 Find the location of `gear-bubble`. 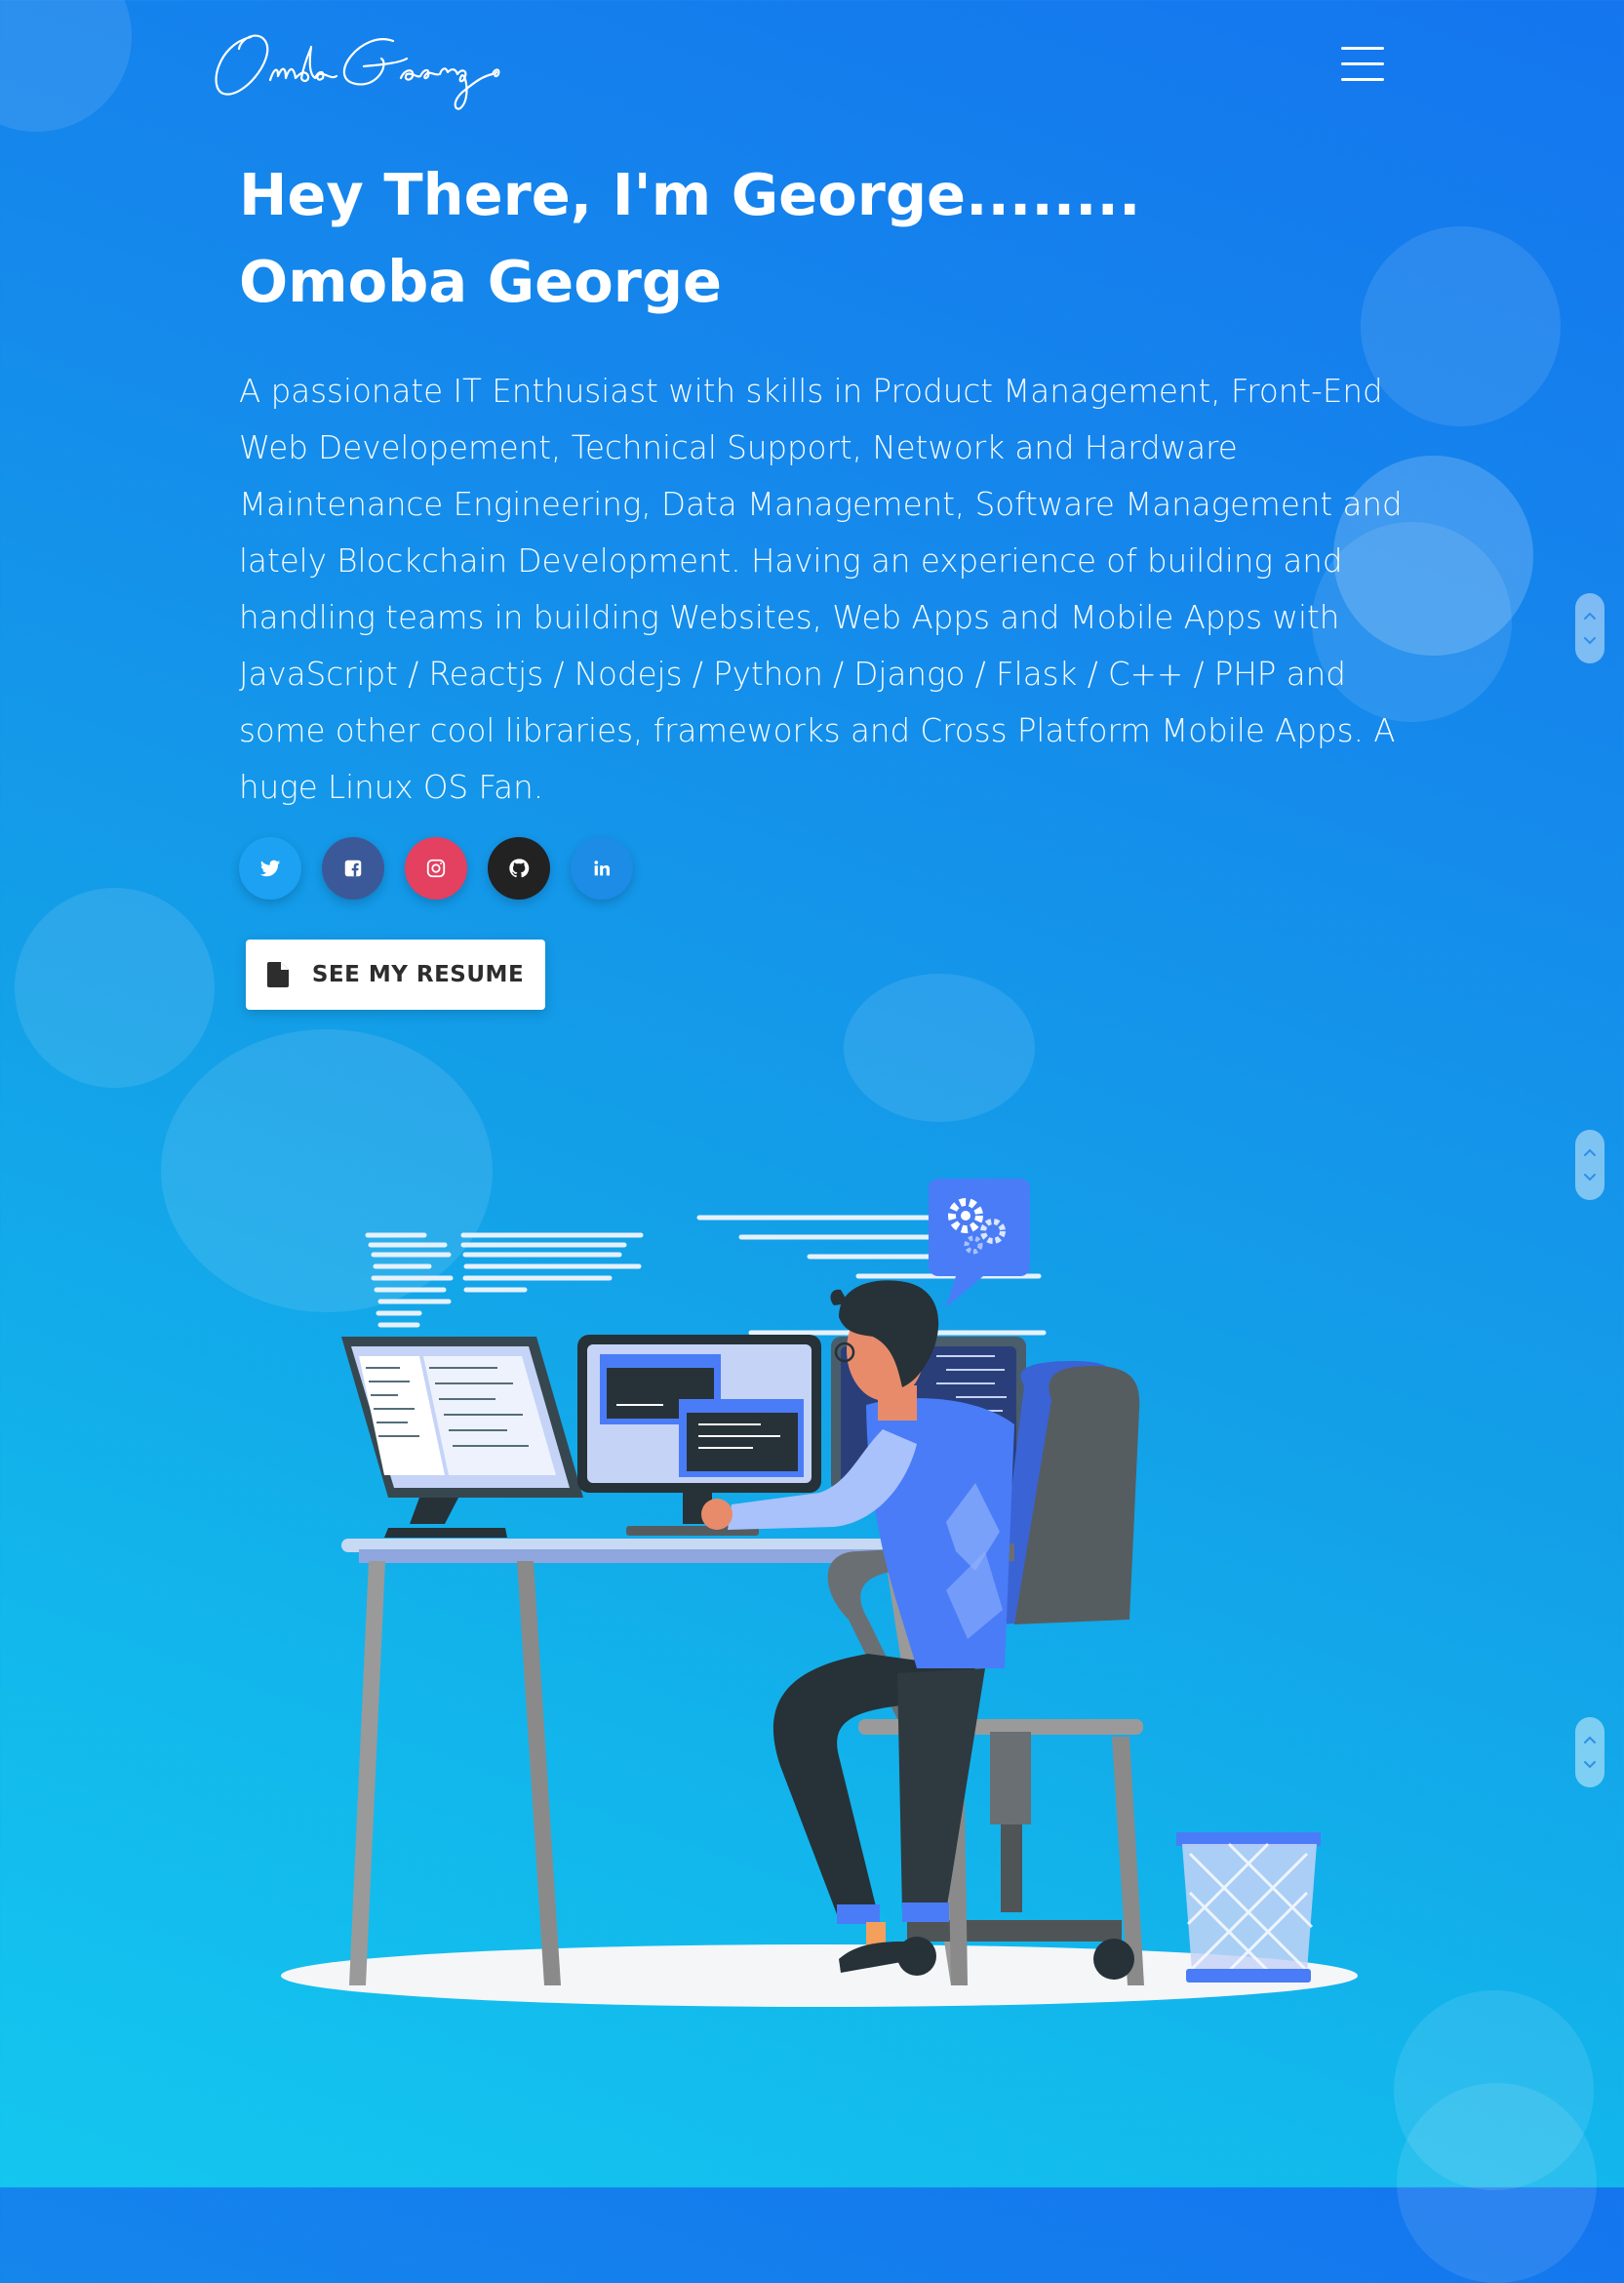

gear-bubble is located at coordinates (979, 1243).